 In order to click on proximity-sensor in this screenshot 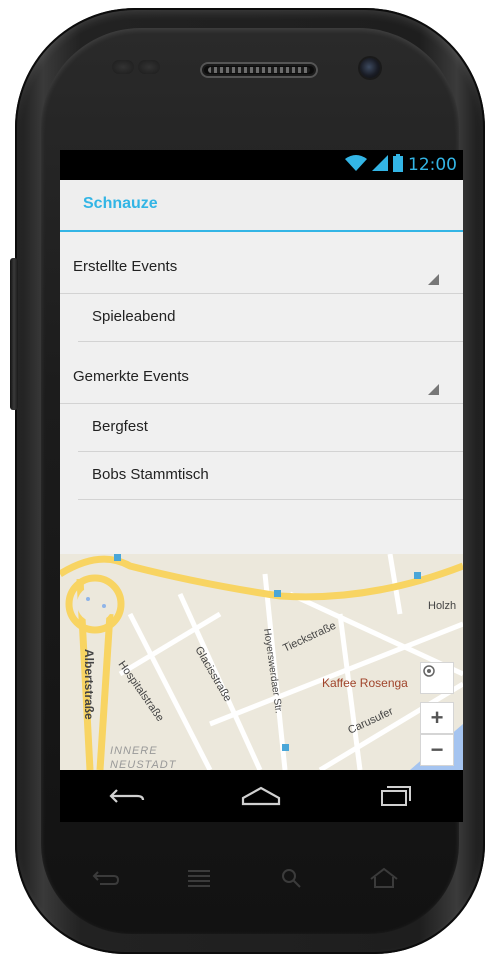, I will do `click(123, 67)`.